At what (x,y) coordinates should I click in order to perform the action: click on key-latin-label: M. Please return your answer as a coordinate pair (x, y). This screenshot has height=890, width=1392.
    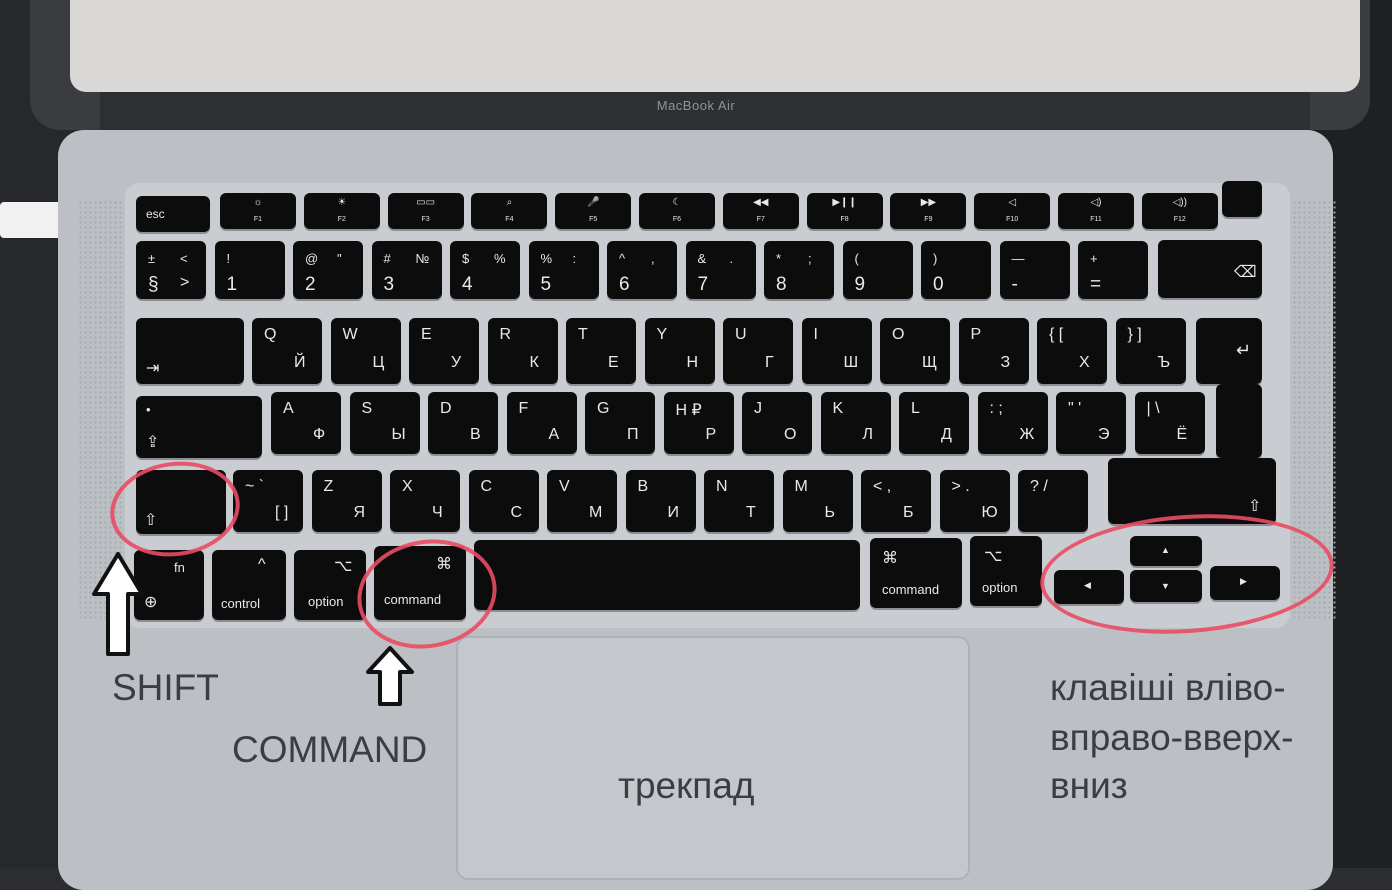
    Looking at the image, I should click on (801, 486).